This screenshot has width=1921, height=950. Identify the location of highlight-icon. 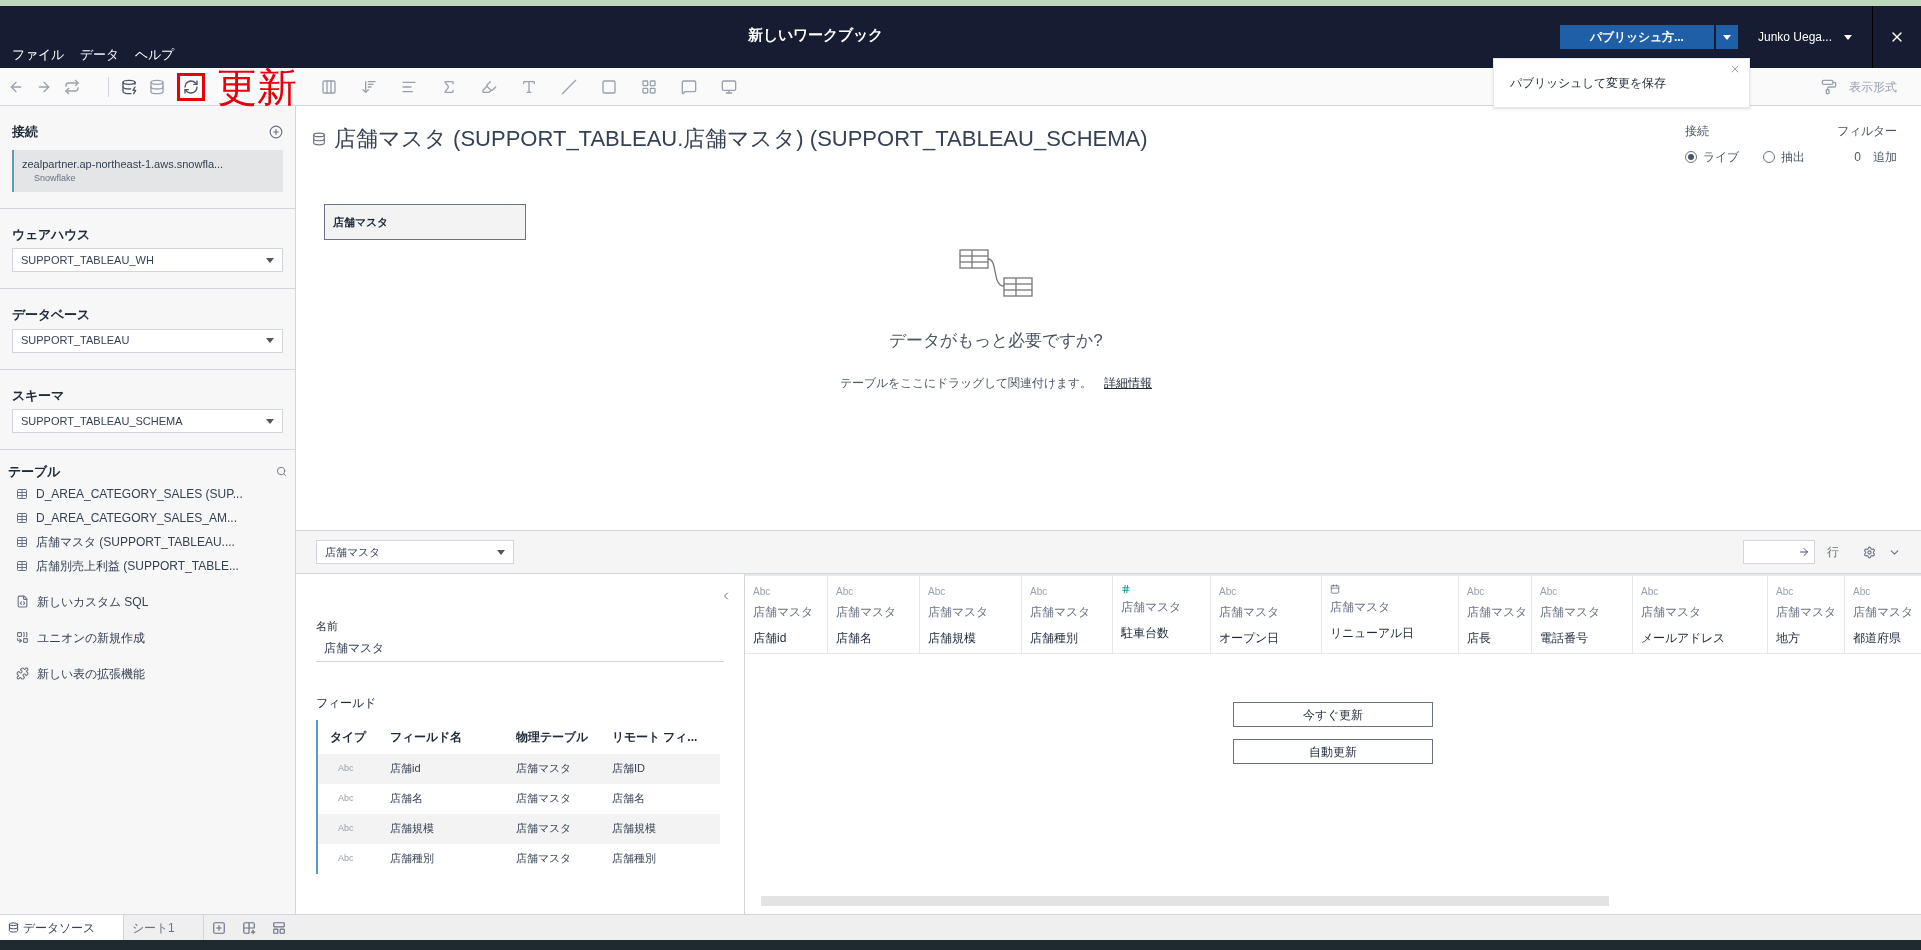
(489, 86).